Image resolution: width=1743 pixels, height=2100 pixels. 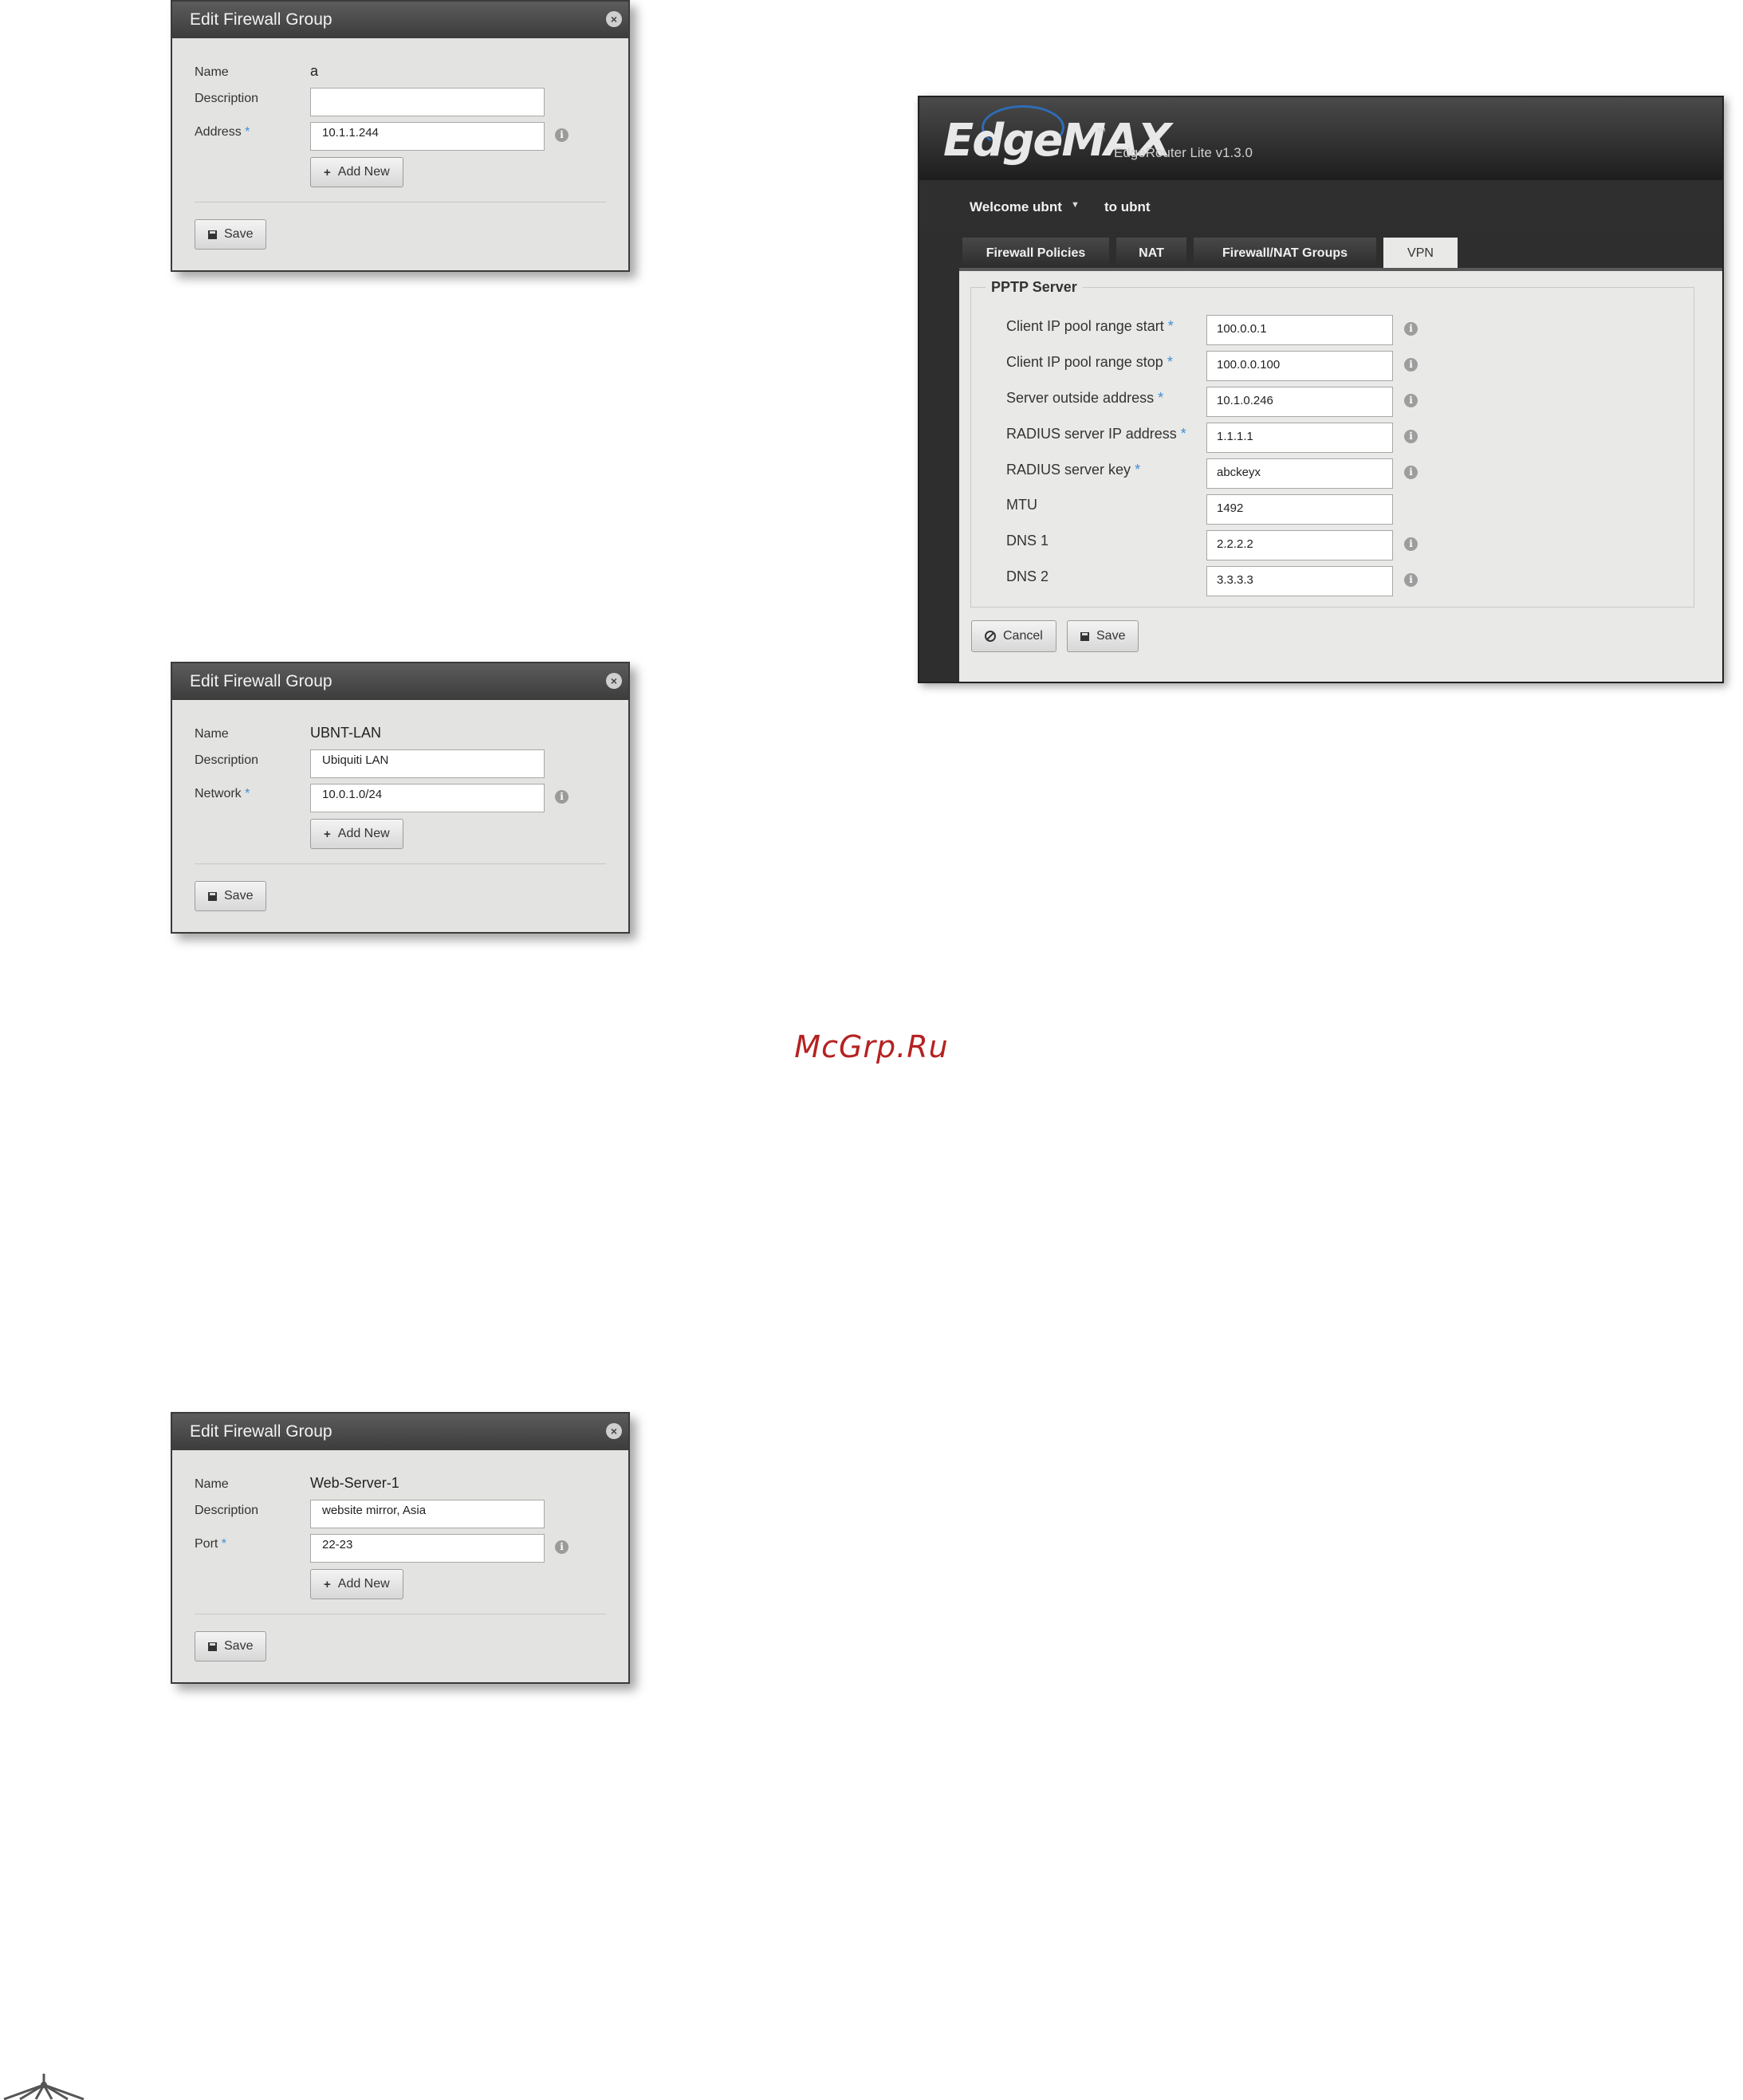 What do you see at coordinates (1075, 205) in the screenshot?
I see `chevron-down-icon: ▼` at bounding box center [1075, 205].